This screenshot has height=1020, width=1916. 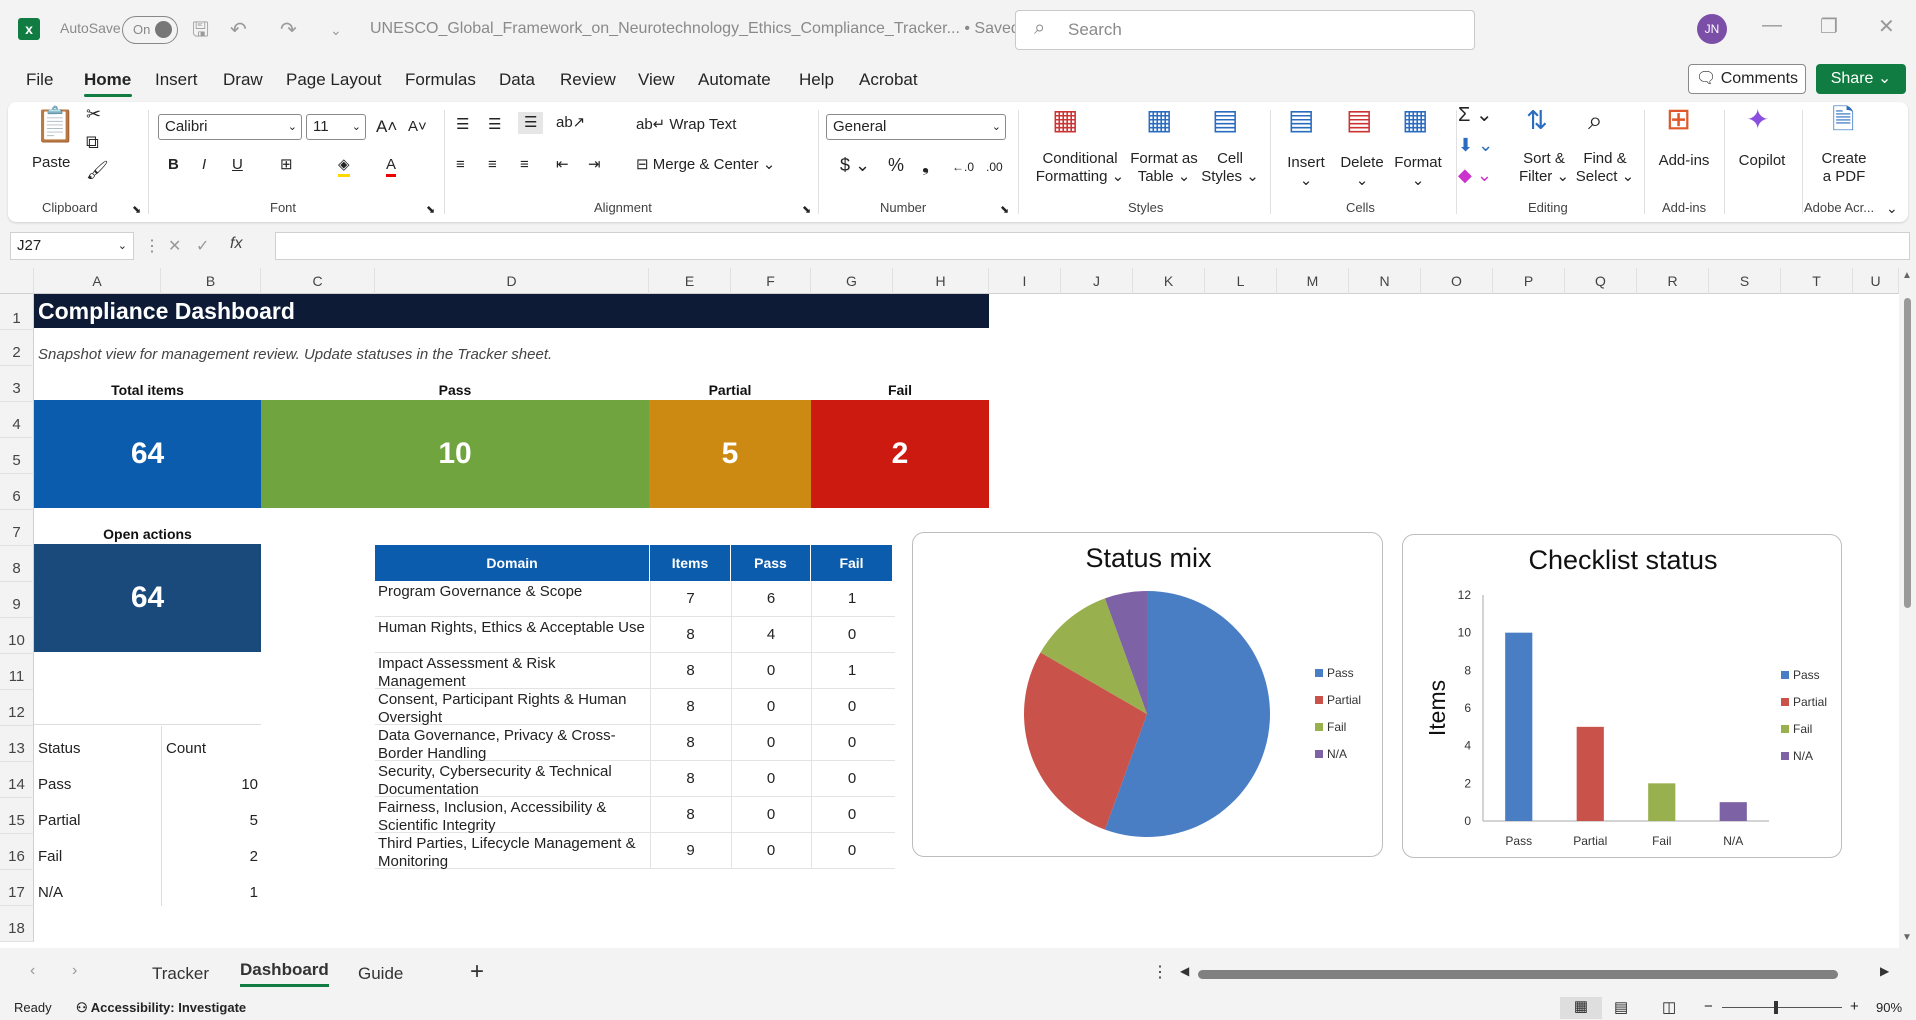 What do you see at coordinates (994, 167) in the screenshot?
I see `decrease-decimal-icon: .00` at bounding box center [994, 167].